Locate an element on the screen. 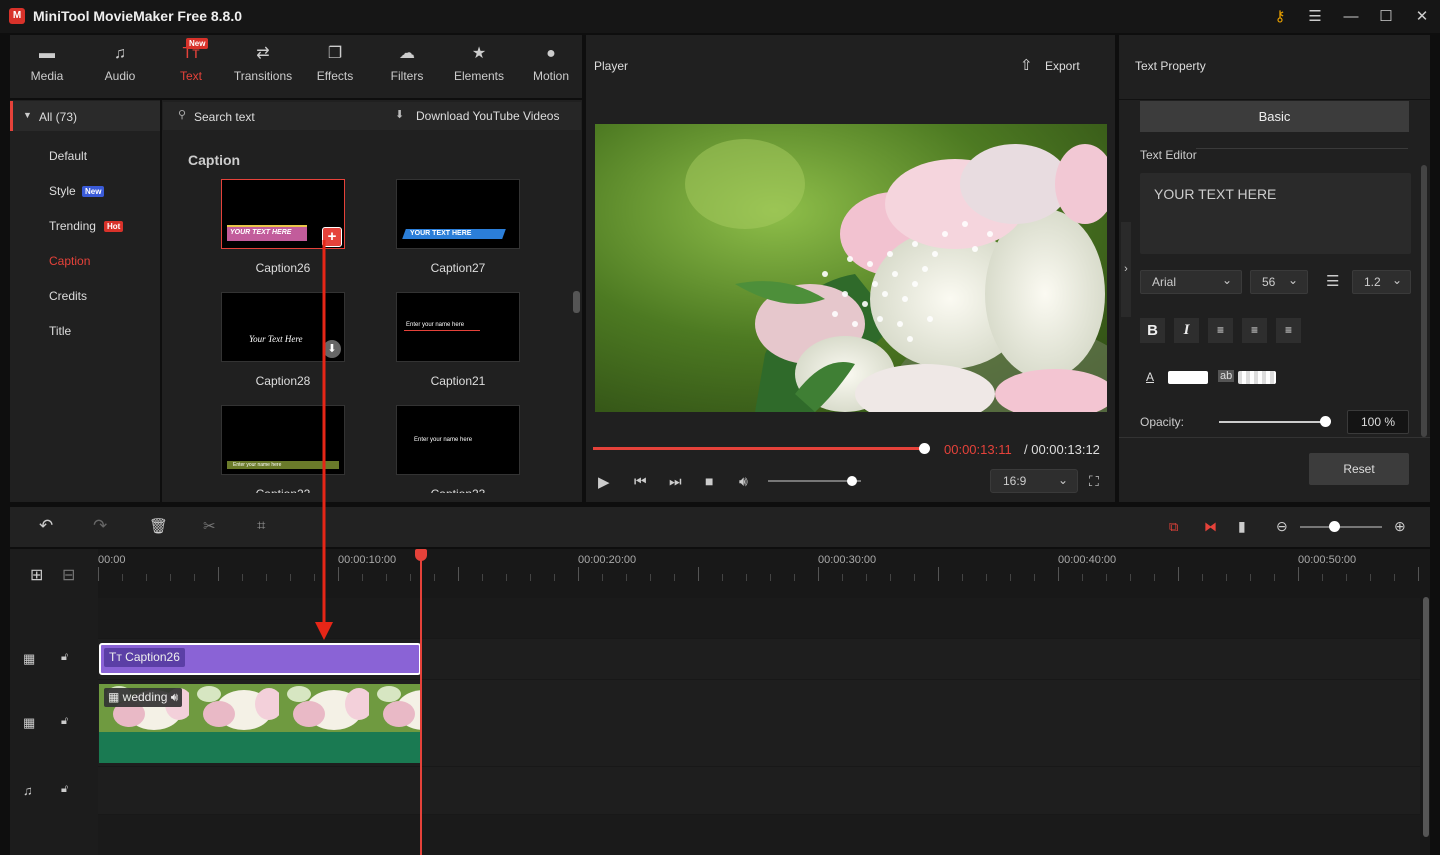  divider is located at coordinates (1274, 437).